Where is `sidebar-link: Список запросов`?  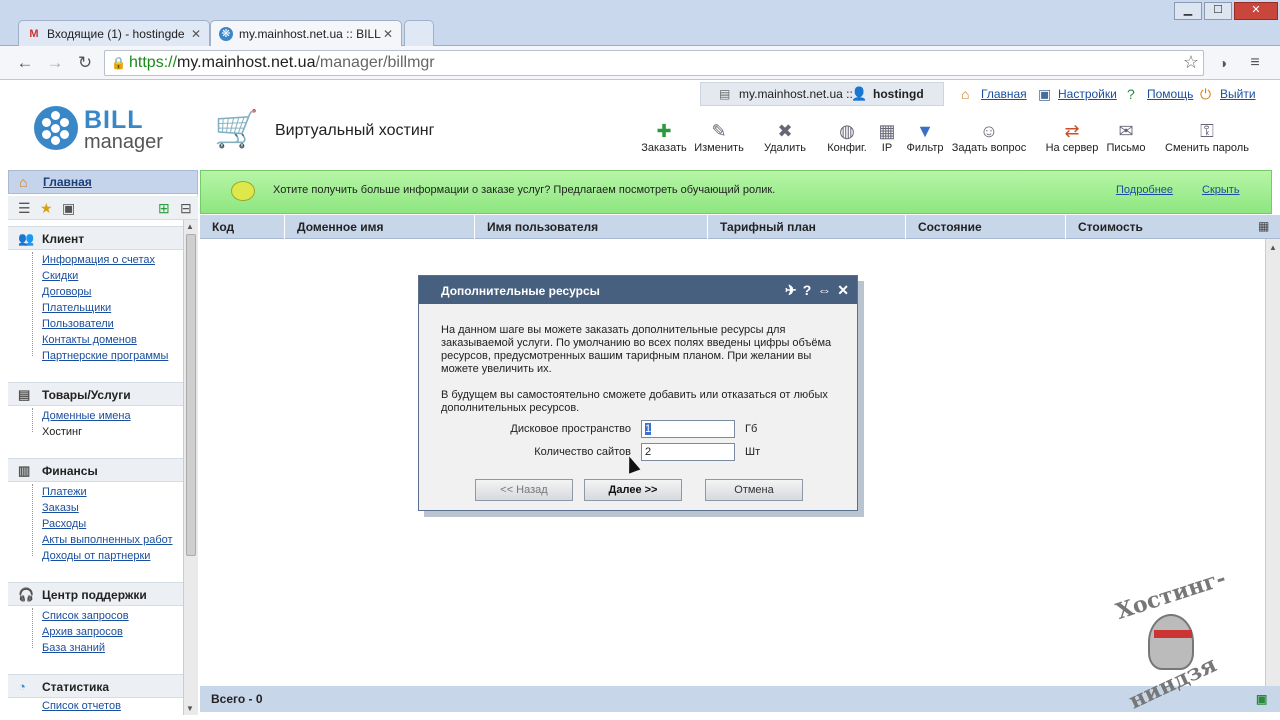
sidebar-link: Список запросов is located at coordinates (85, 616).